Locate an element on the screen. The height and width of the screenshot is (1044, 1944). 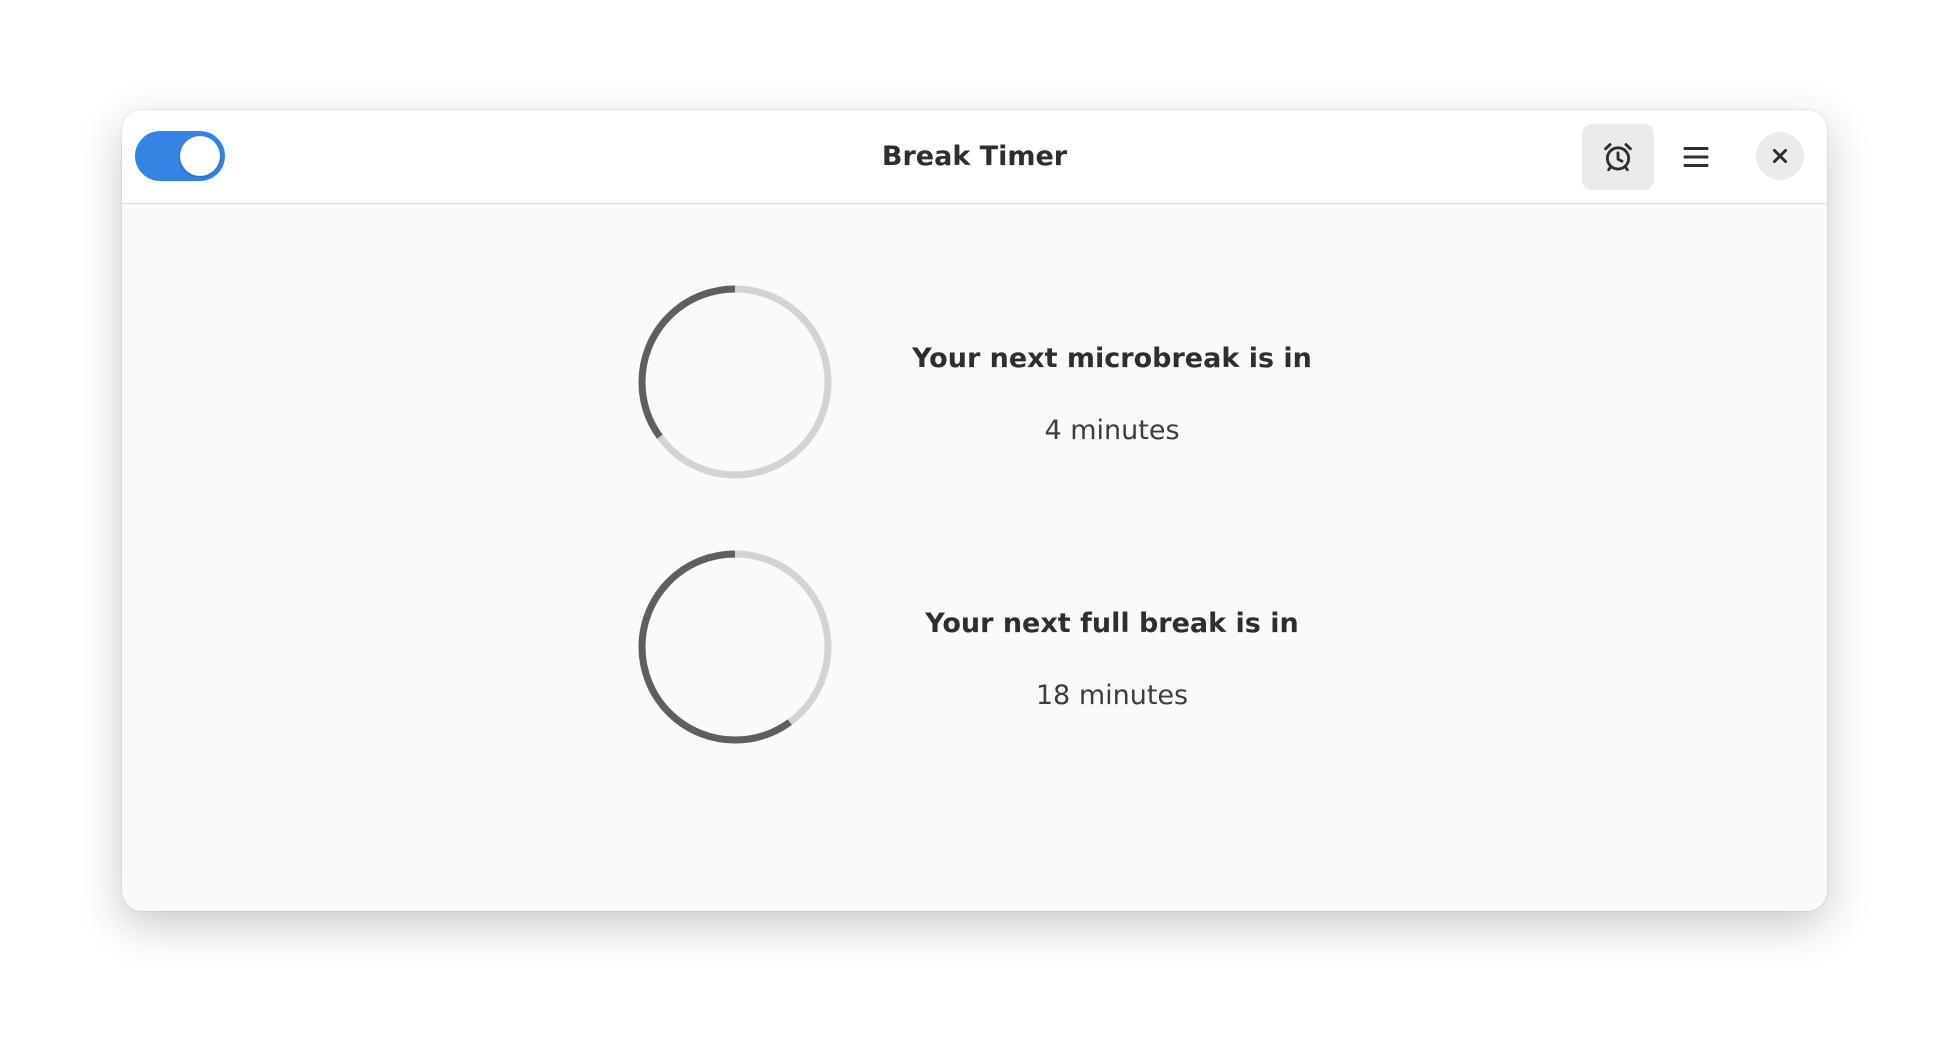
window-title: Break Timer is located at coordinates (974, 156).